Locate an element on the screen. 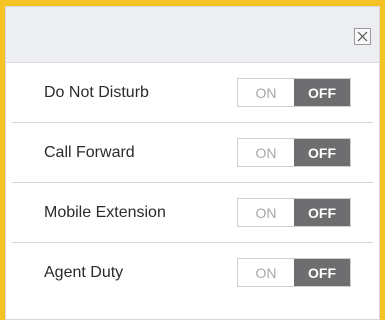 This screenshot has height=320, width=385. mobile-extension-toggle: ON OFF is located at coordinates (294, 212).